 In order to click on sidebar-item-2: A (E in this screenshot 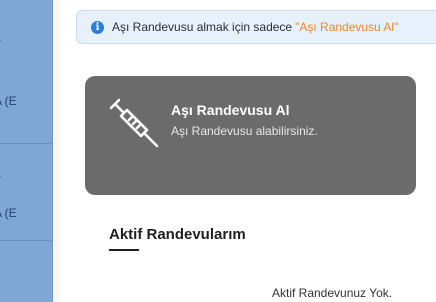, I will do `click(8, 101)`.